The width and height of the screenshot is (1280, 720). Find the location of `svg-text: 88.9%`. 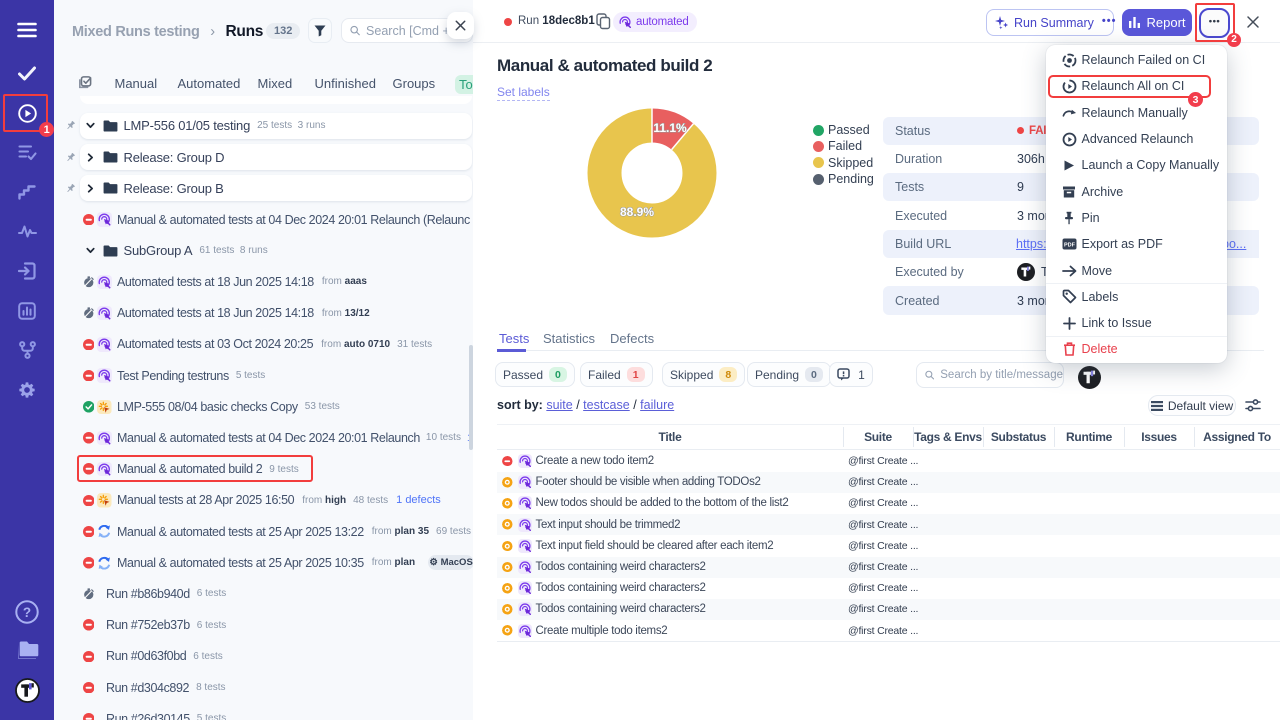

svg-text: 88.9% is located at coordinates (637, 212).